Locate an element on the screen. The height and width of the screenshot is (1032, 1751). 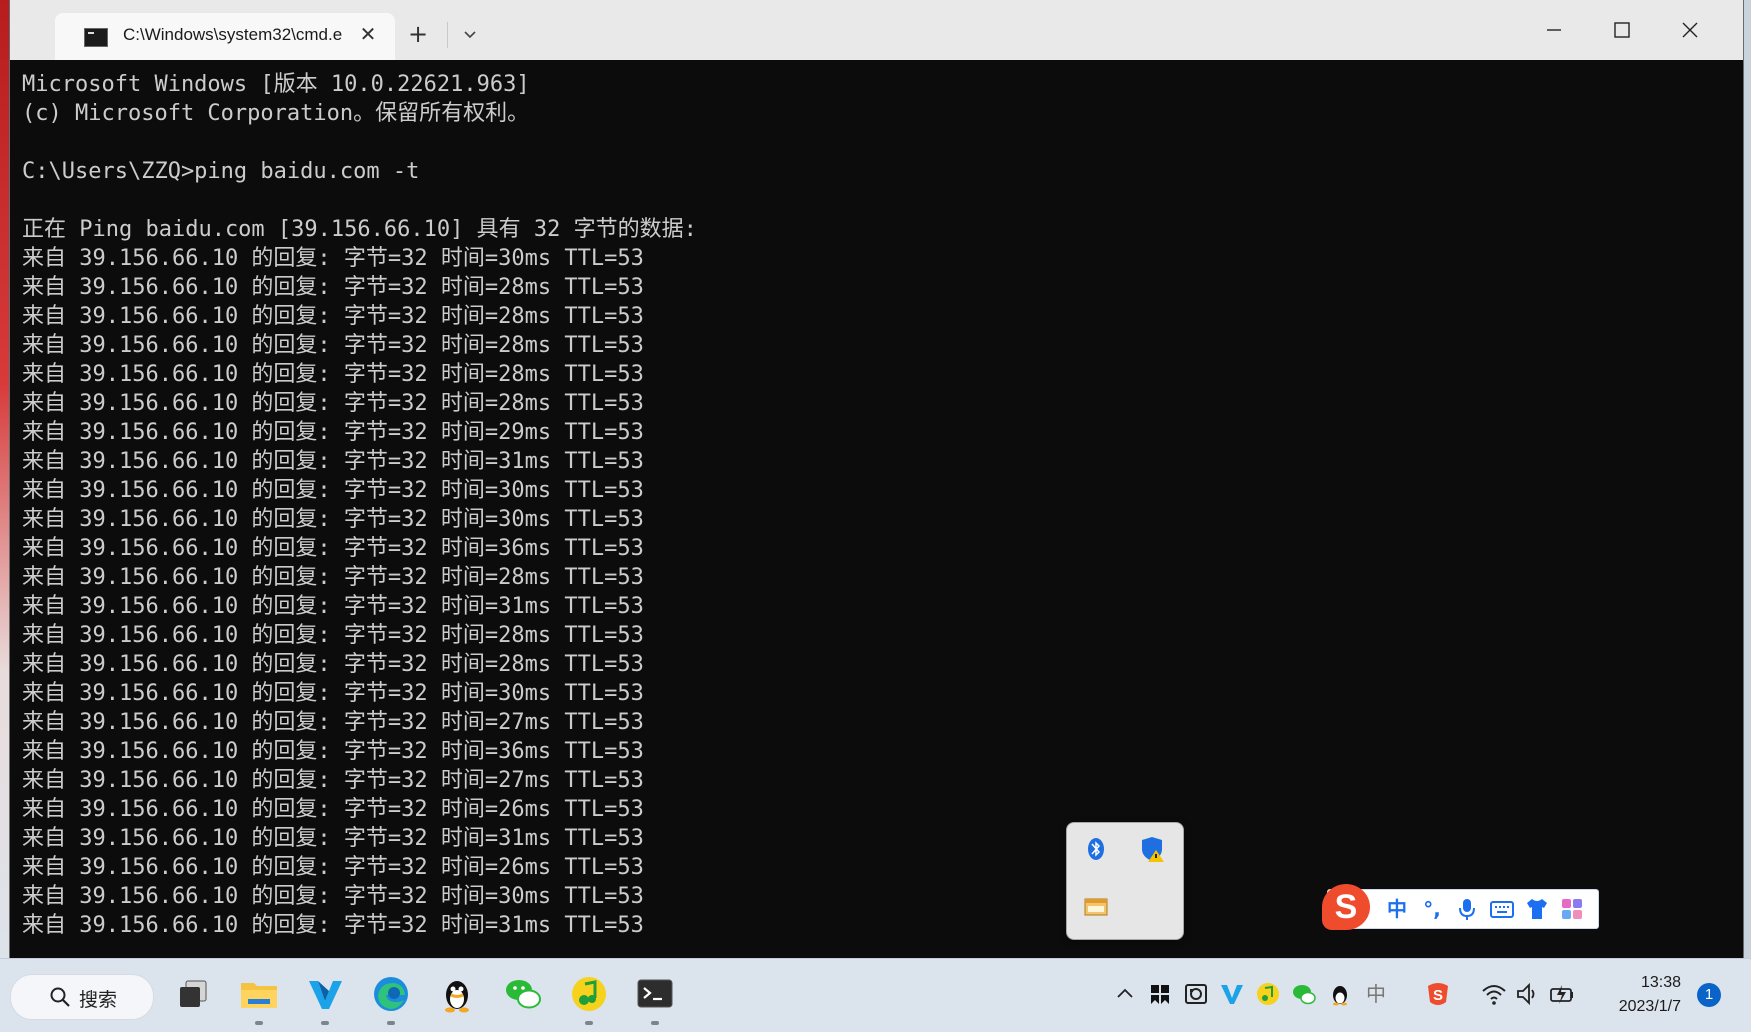
tab-cmd: C:\Windows\system32\cmd.e ✕ is located at coordinates (225, 36).